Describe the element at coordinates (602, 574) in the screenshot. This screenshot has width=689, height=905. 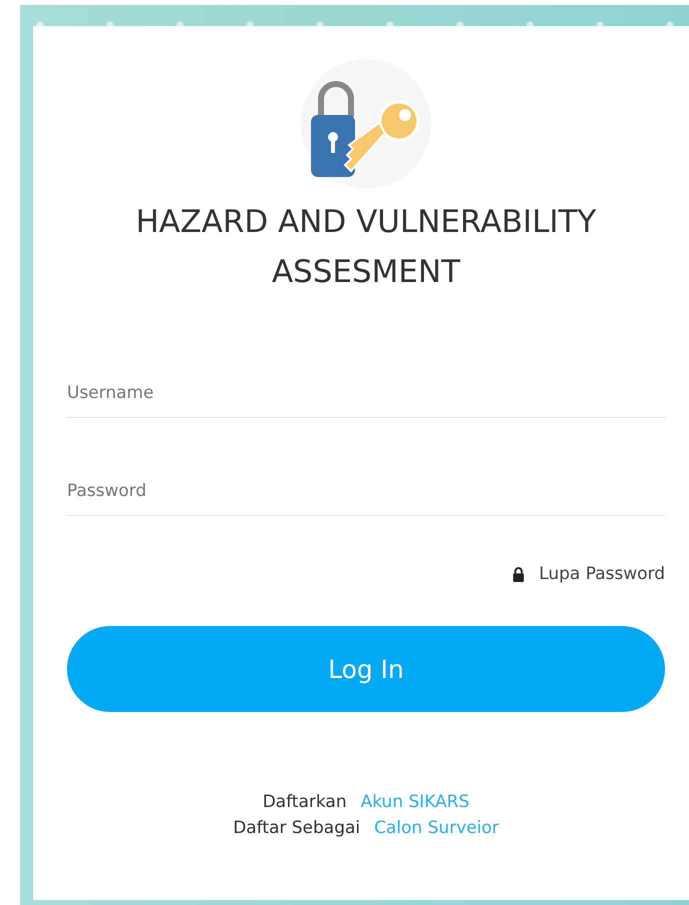
I see `forgot-password-link: Lupa Password` at that location.